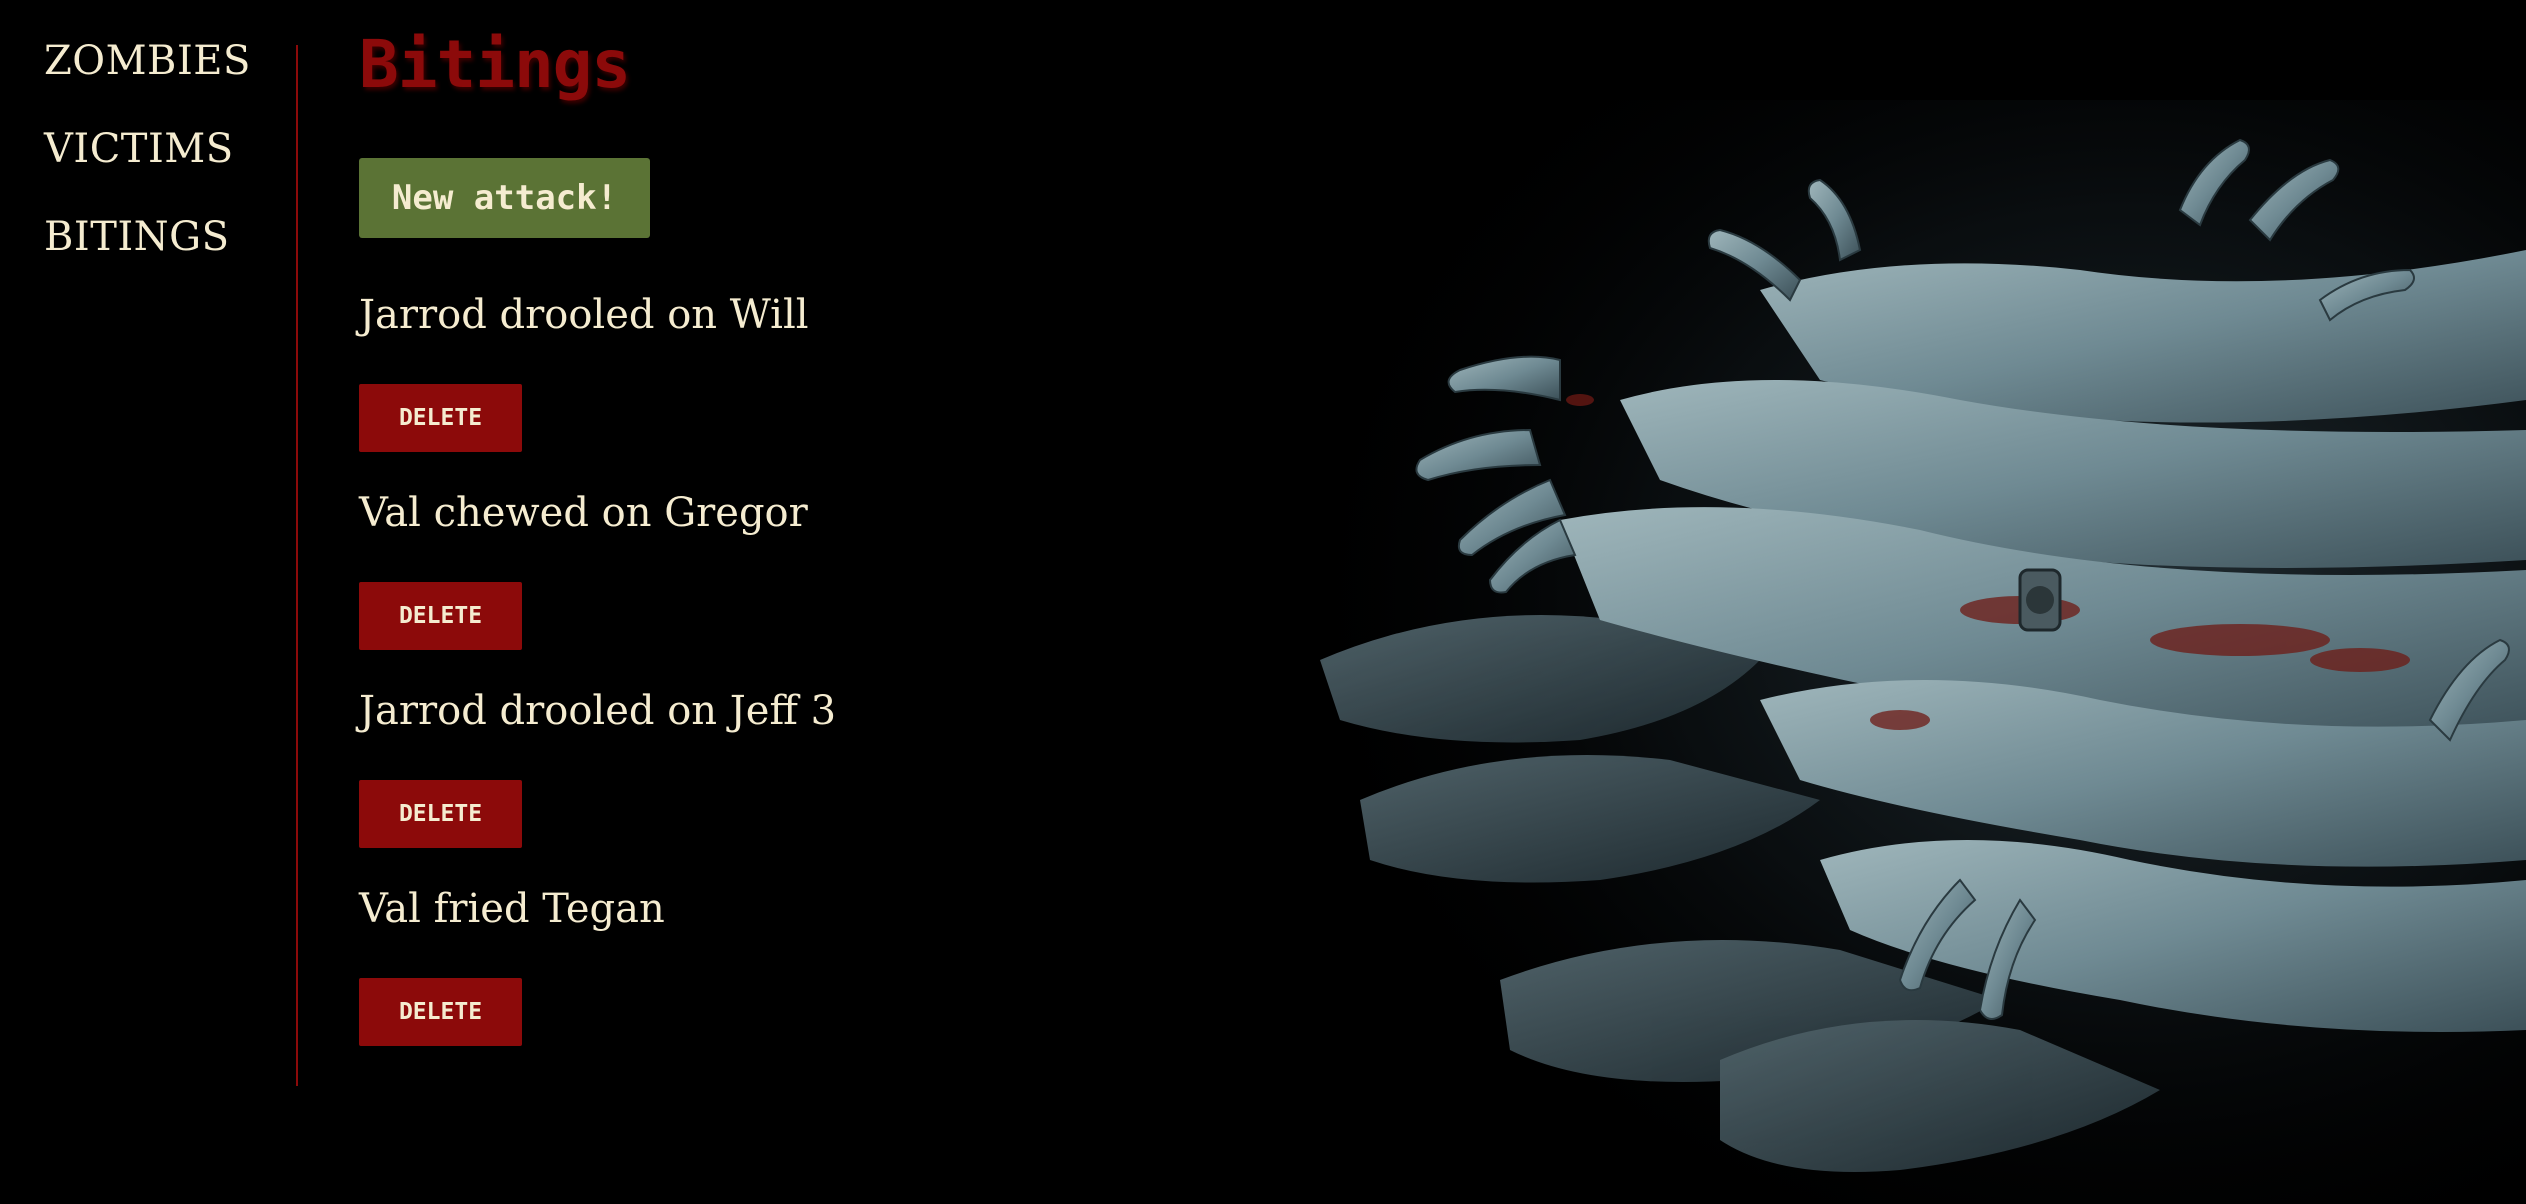  What do you see at coordinates (512, 909) in the screenshot?
I see `biting-description: Val fried Tegan` at bounding box center [512, 909].